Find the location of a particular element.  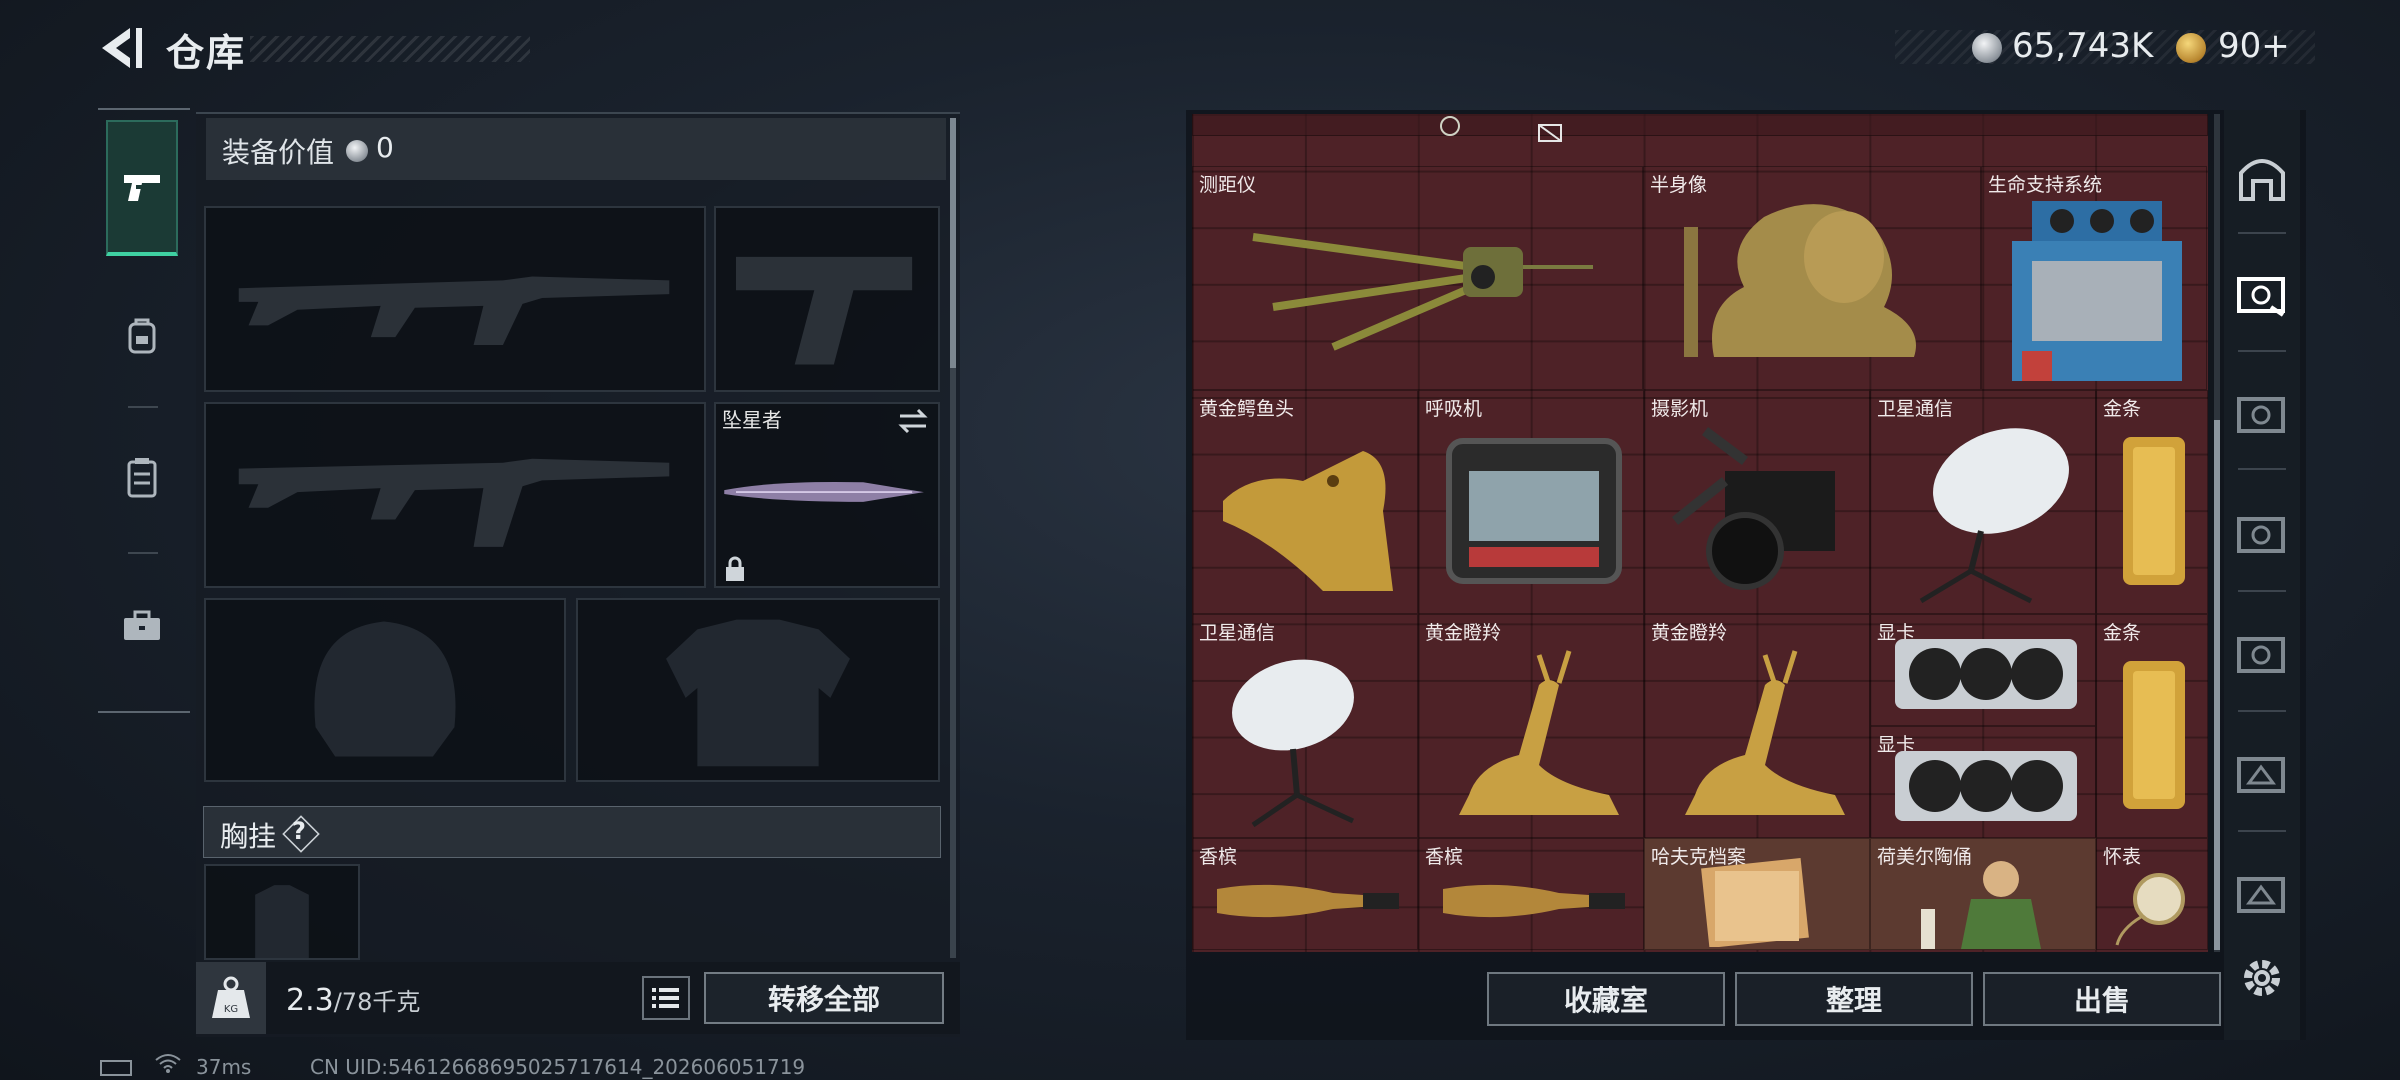

helmet-silhouette-icon is located at coordinates (385, 689).